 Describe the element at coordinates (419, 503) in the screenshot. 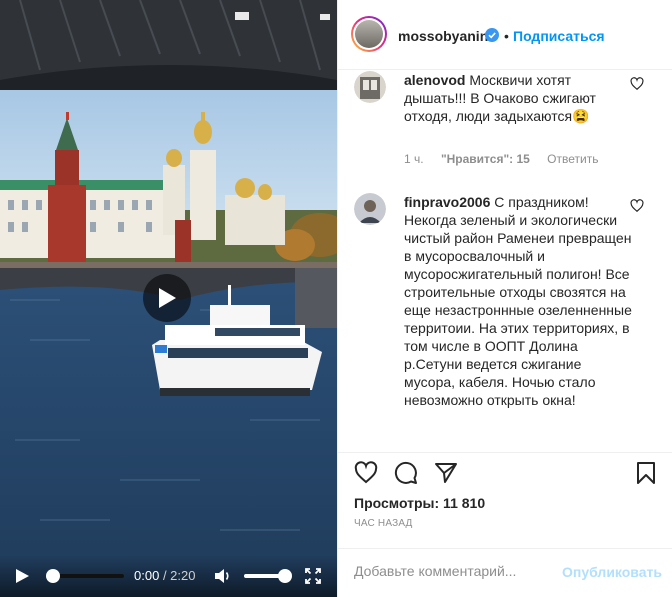

I see `view-count: Просмотры: 11 810` at that location.